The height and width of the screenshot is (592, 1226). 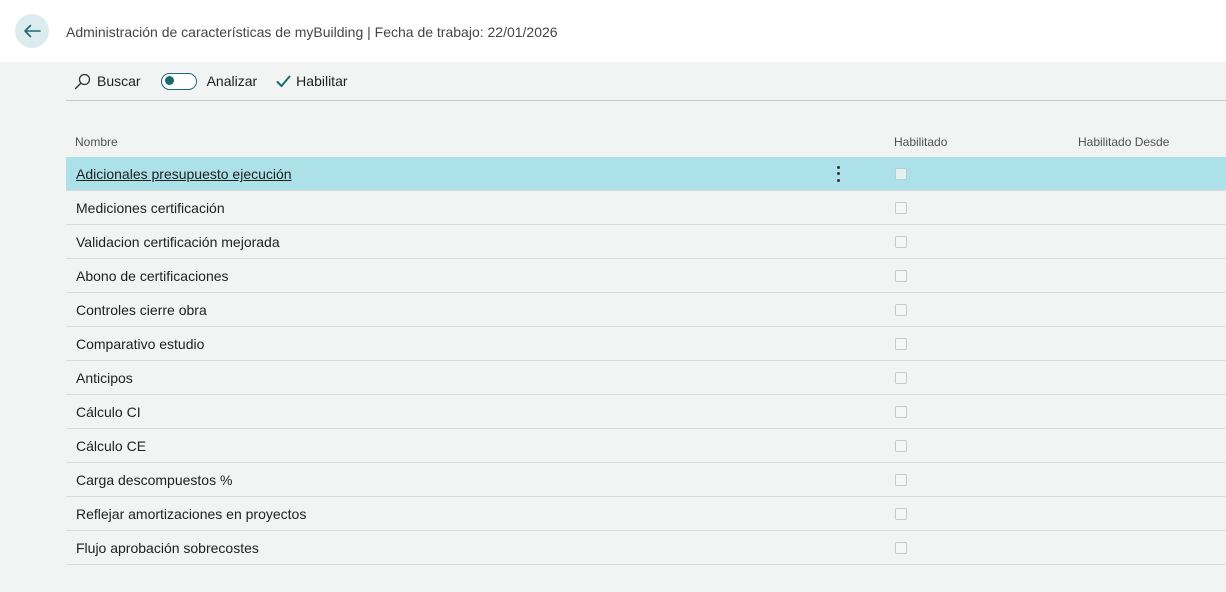 What do you see at coordinates (920, 142) in the screenshot?
I see `column-header-enabled: Habilitado` at bounding box center [920, 142].